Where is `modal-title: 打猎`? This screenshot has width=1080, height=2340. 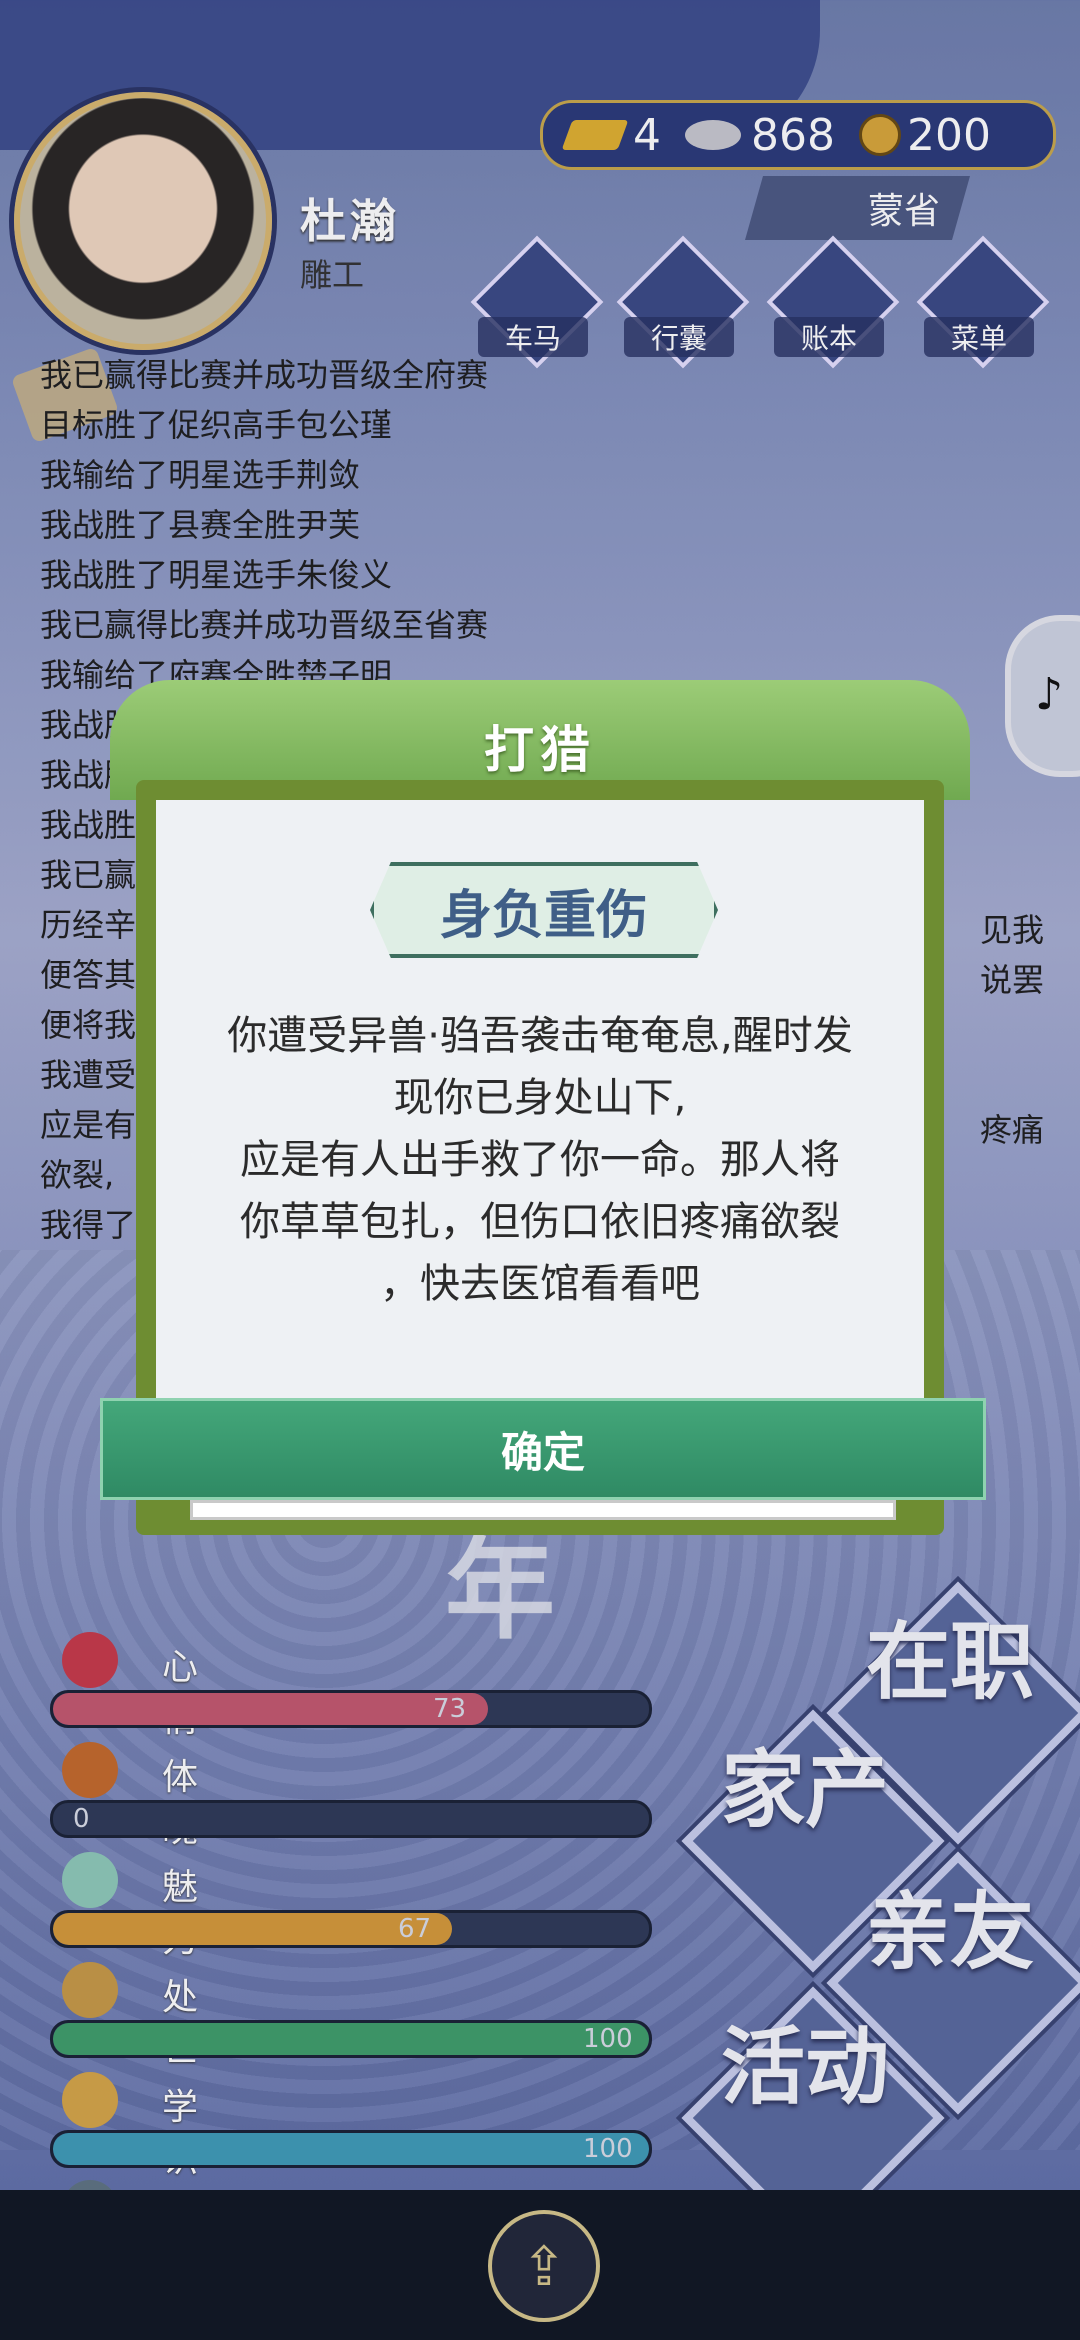
modal-title: 打猎 is located at coordinates (540, 750).